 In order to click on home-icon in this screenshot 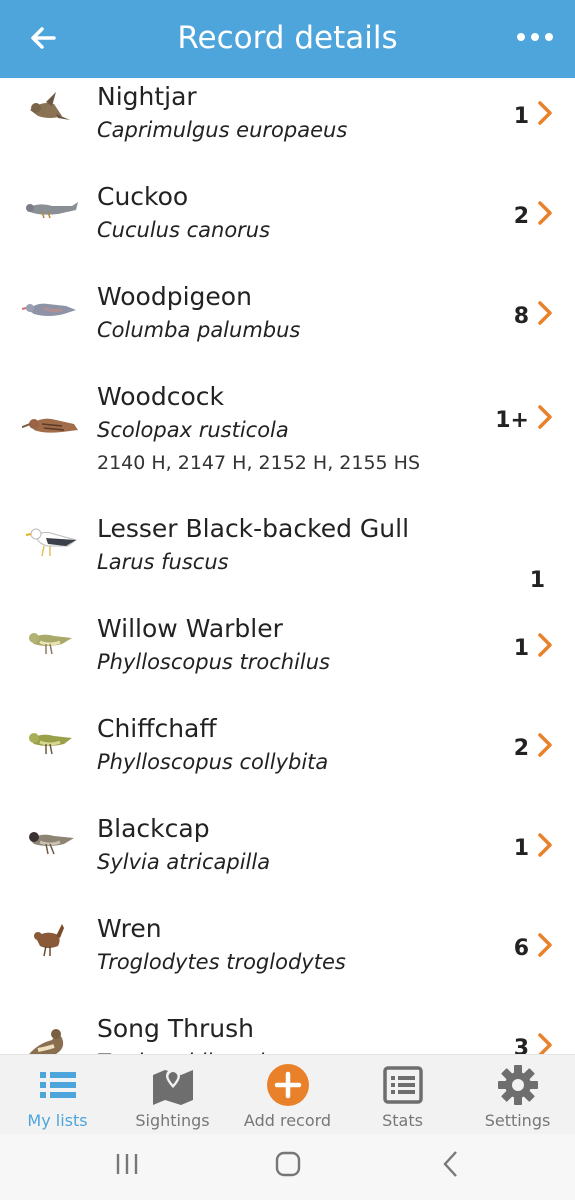, I will do `click(288, 1164)`.